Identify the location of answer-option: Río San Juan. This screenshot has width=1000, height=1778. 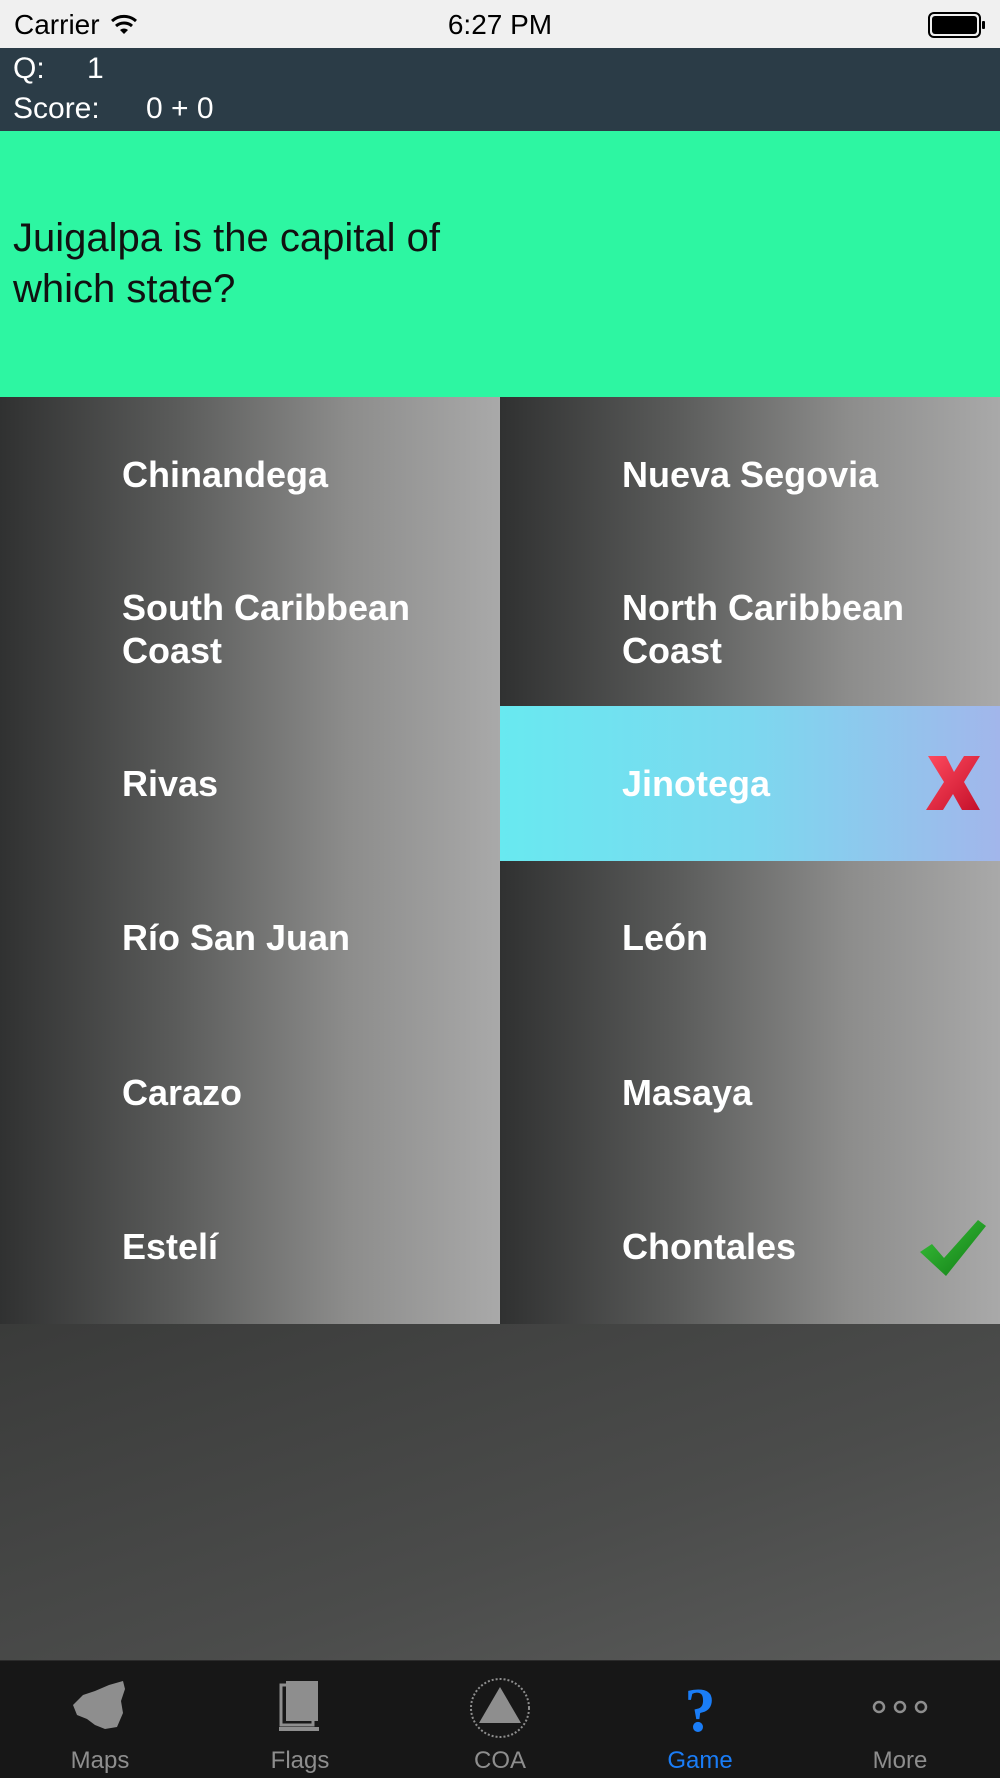
(250, 937).